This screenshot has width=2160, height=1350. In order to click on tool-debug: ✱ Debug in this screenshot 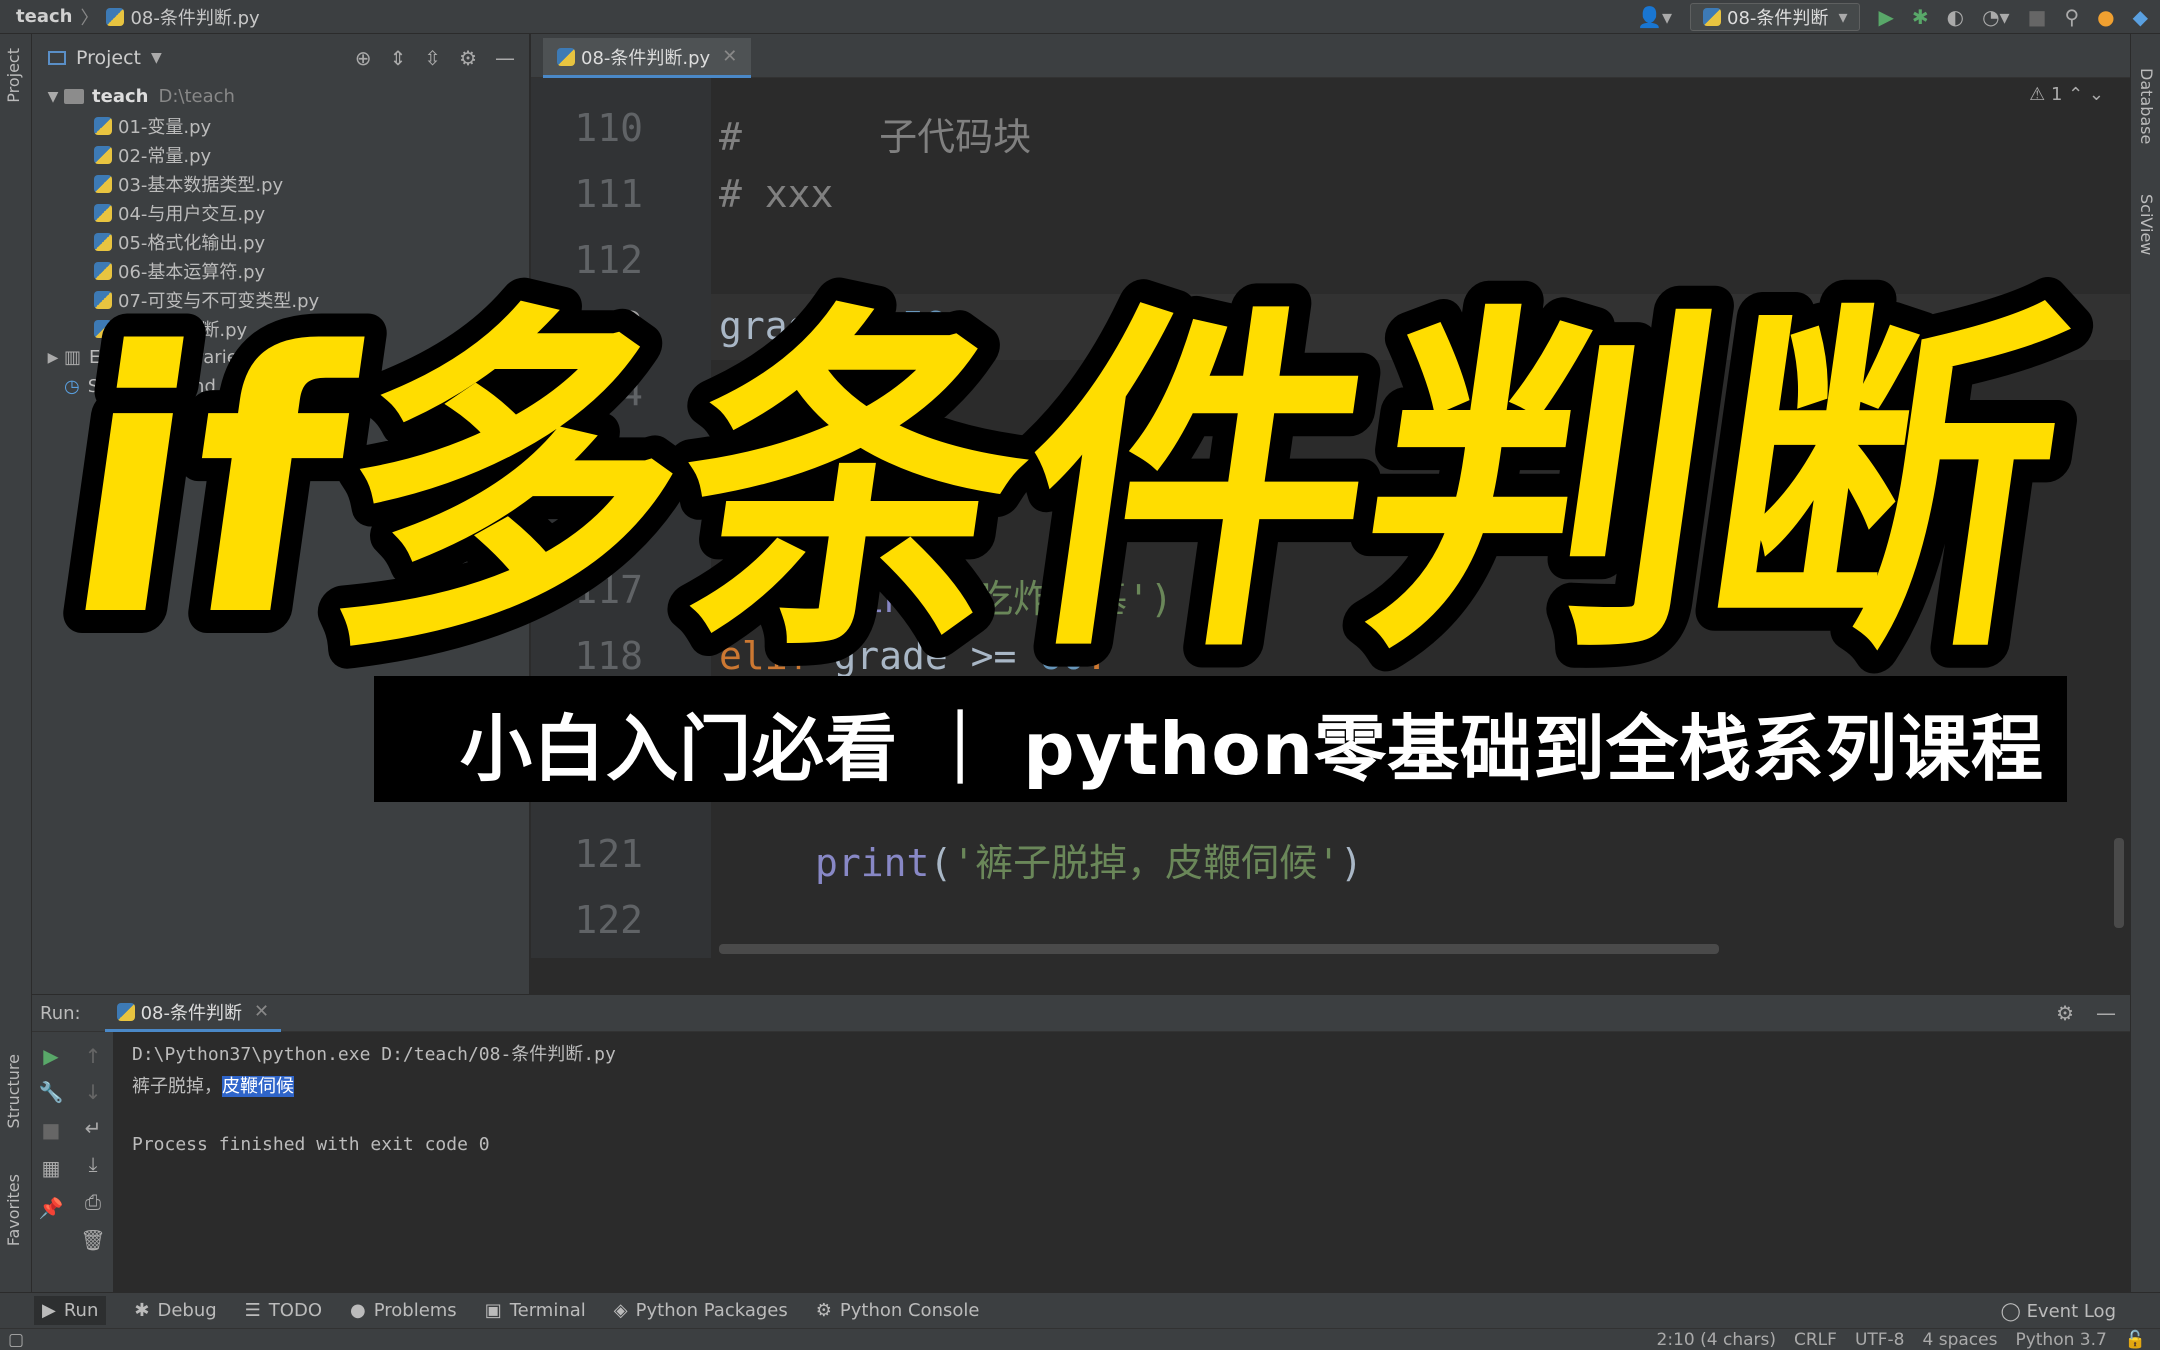, I will do `click(175, 1310)`.